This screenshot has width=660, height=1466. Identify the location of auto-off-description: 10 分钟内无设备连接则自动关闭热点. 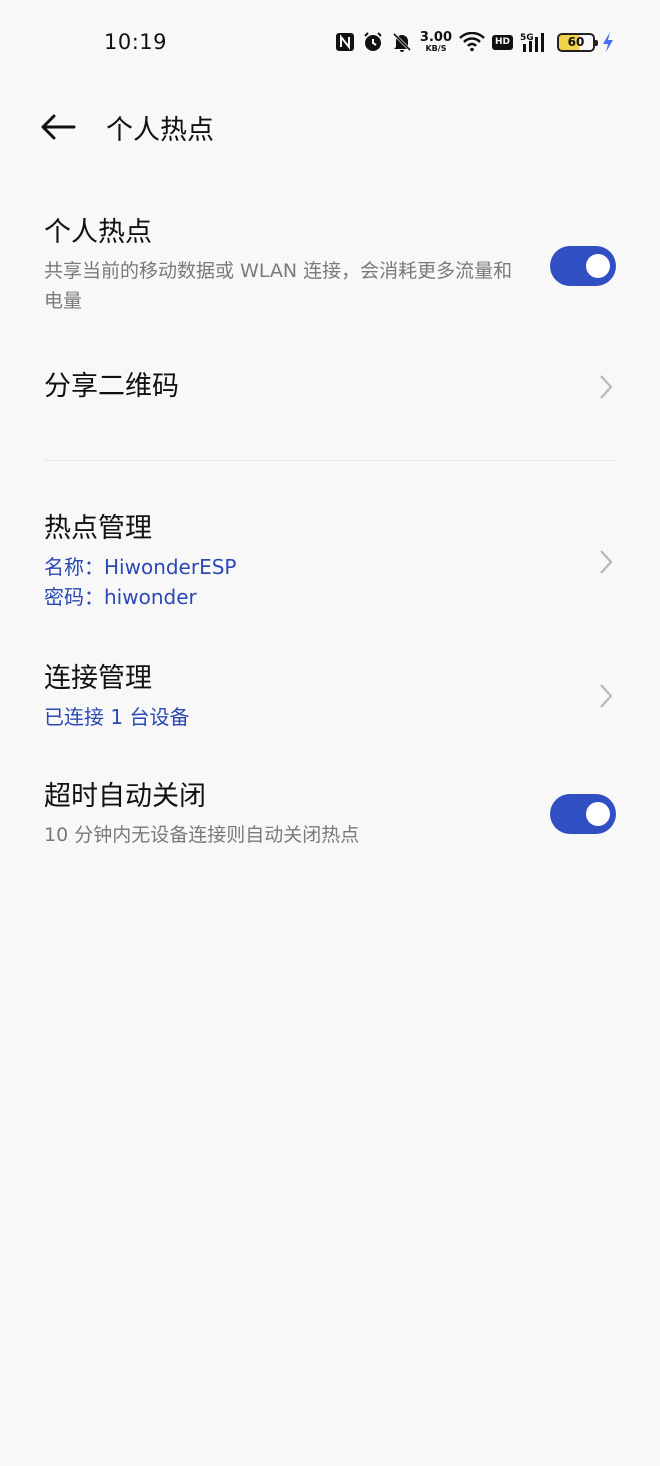
(202, 835).